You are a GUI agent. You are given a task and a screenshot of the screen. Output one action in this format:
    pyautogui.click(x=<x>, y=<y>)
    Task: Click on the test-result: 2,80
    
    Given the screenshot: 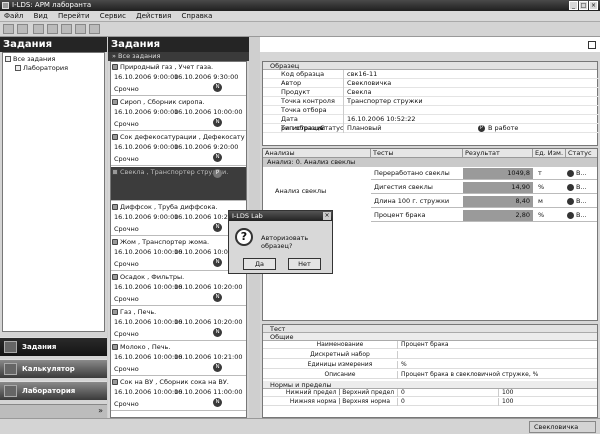 What is the action you would take?
    pyautogui.click(x=498, y=215)
    